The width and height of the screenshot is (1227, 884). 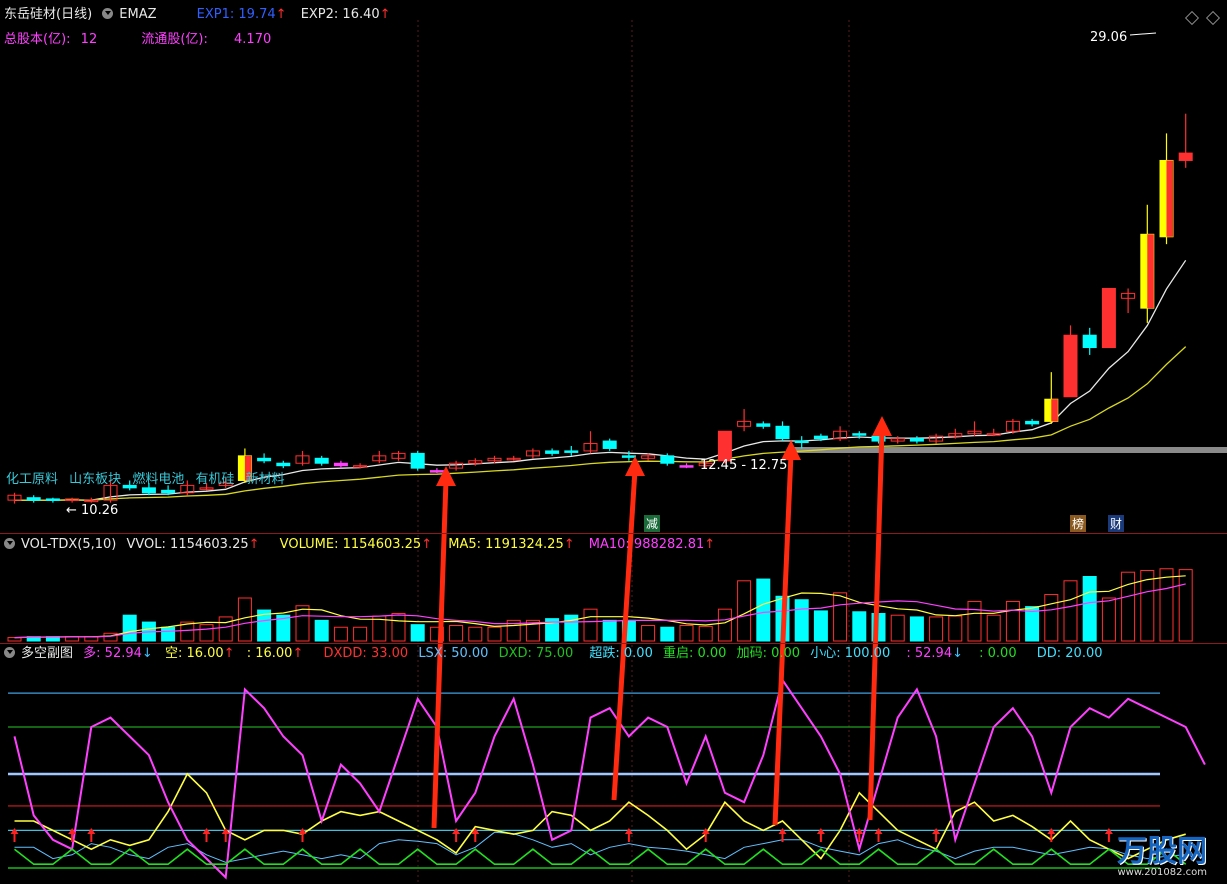 I want to click on xiaoxin-value: 小心: 100.00, so click(x=850, y=653).